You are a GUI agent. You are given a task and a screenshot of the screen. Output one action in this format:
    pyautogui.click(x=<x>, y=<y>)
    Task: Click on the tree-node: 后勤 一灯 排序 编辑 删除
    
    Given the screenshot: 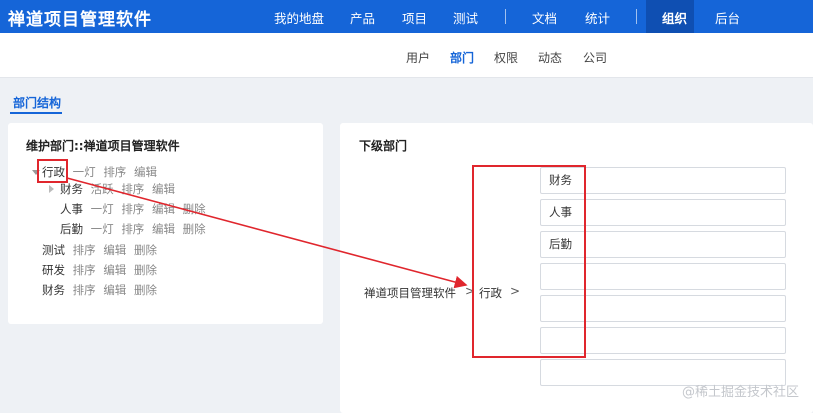 What is the action you would take?
    pyautogui.click(x=133, y=229)
    